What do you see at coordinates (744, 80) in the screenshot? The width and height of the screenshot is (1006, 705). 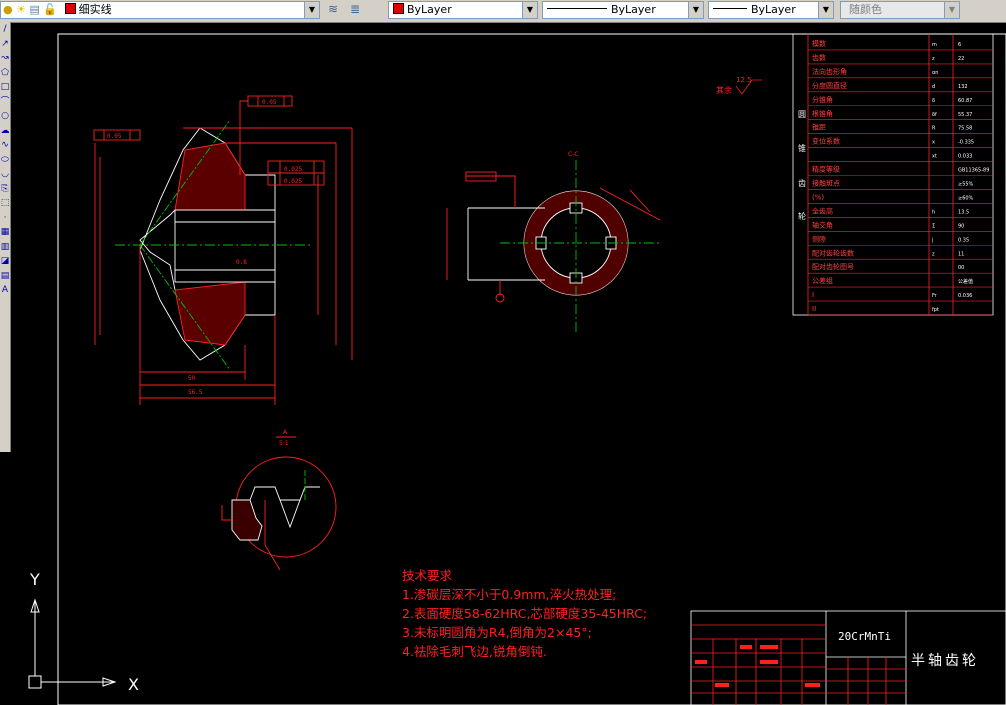 I see `roughness-value: 12.5` at bounding box center [744, 80].